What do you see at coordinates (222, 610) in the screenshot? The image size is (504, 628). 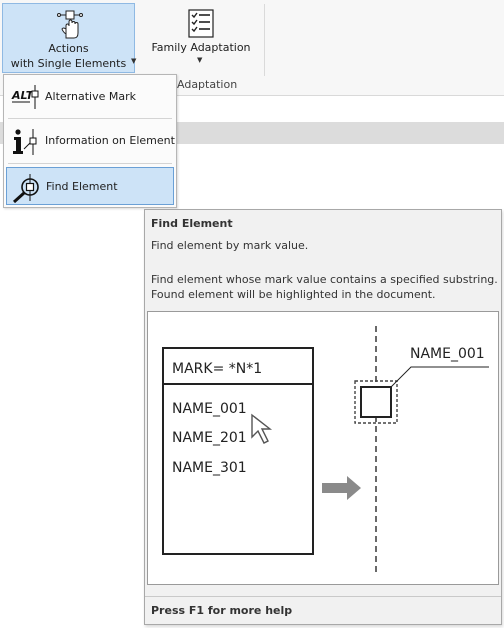 I see `tooltip-help-text: Press F1 for more help` at bounding box center [222, 610].